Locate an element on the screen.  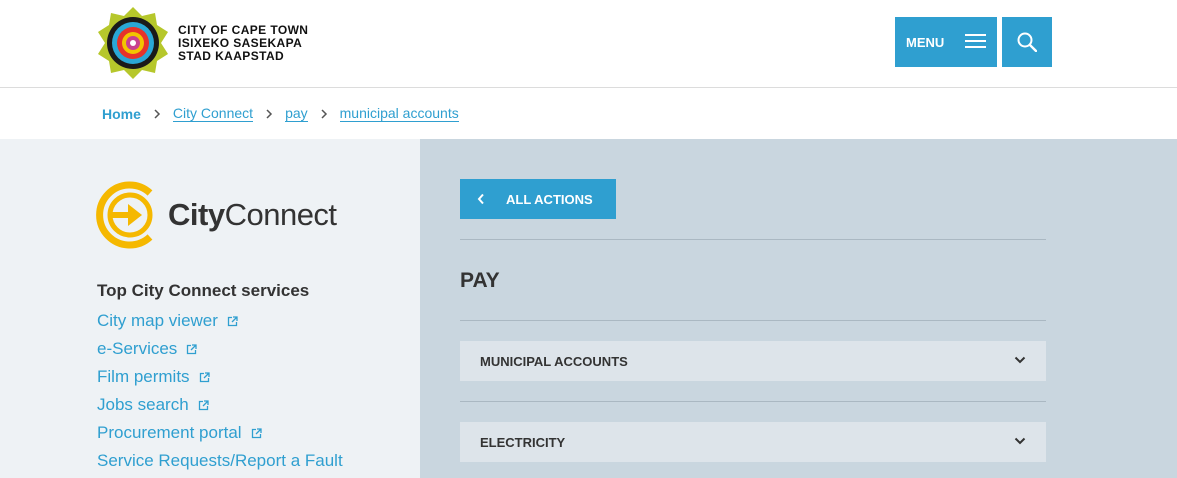
service-link-label: e-Services is located at coordinates (137, 348).